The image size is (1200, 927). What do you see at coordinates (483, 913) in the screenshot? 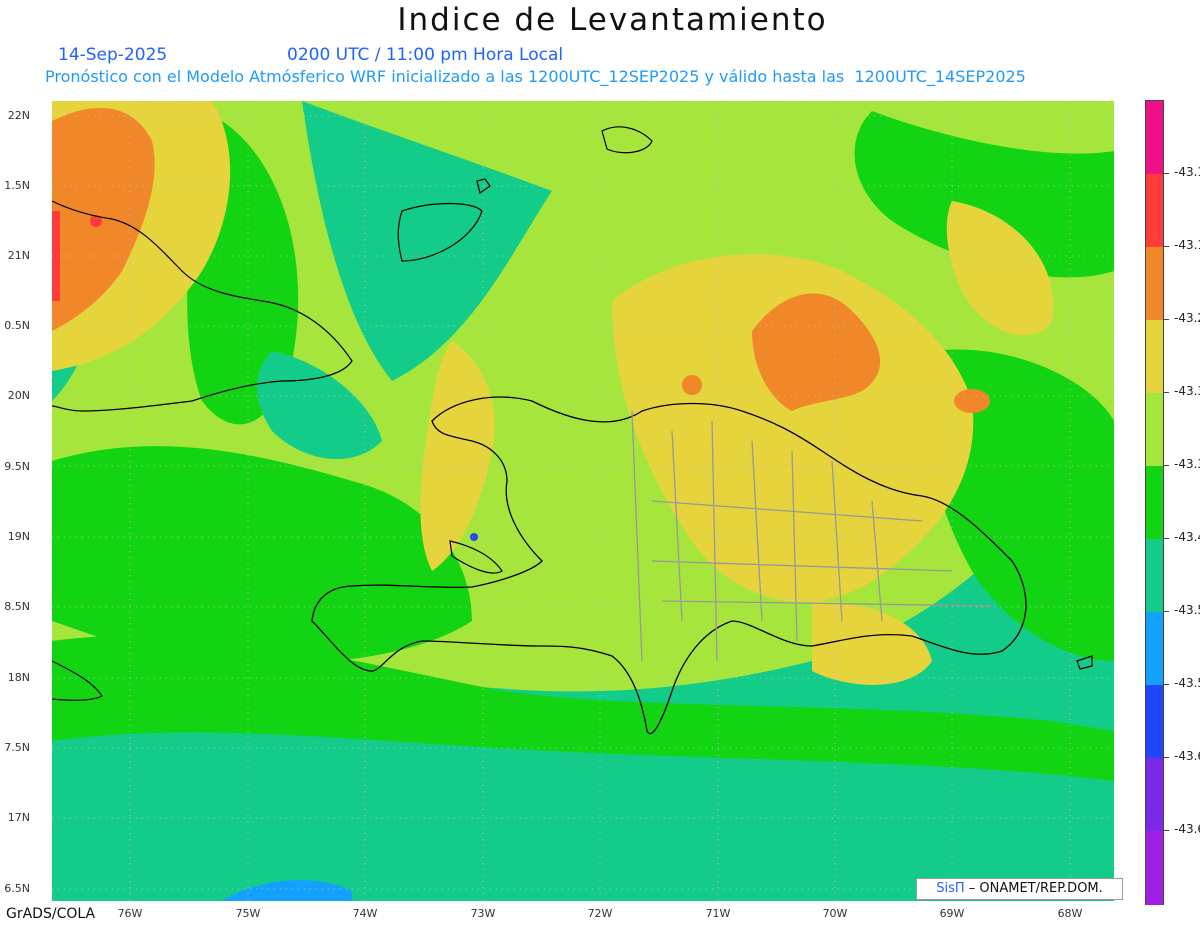
I see `lon-label: 73W` at bounding box center [483, 913].